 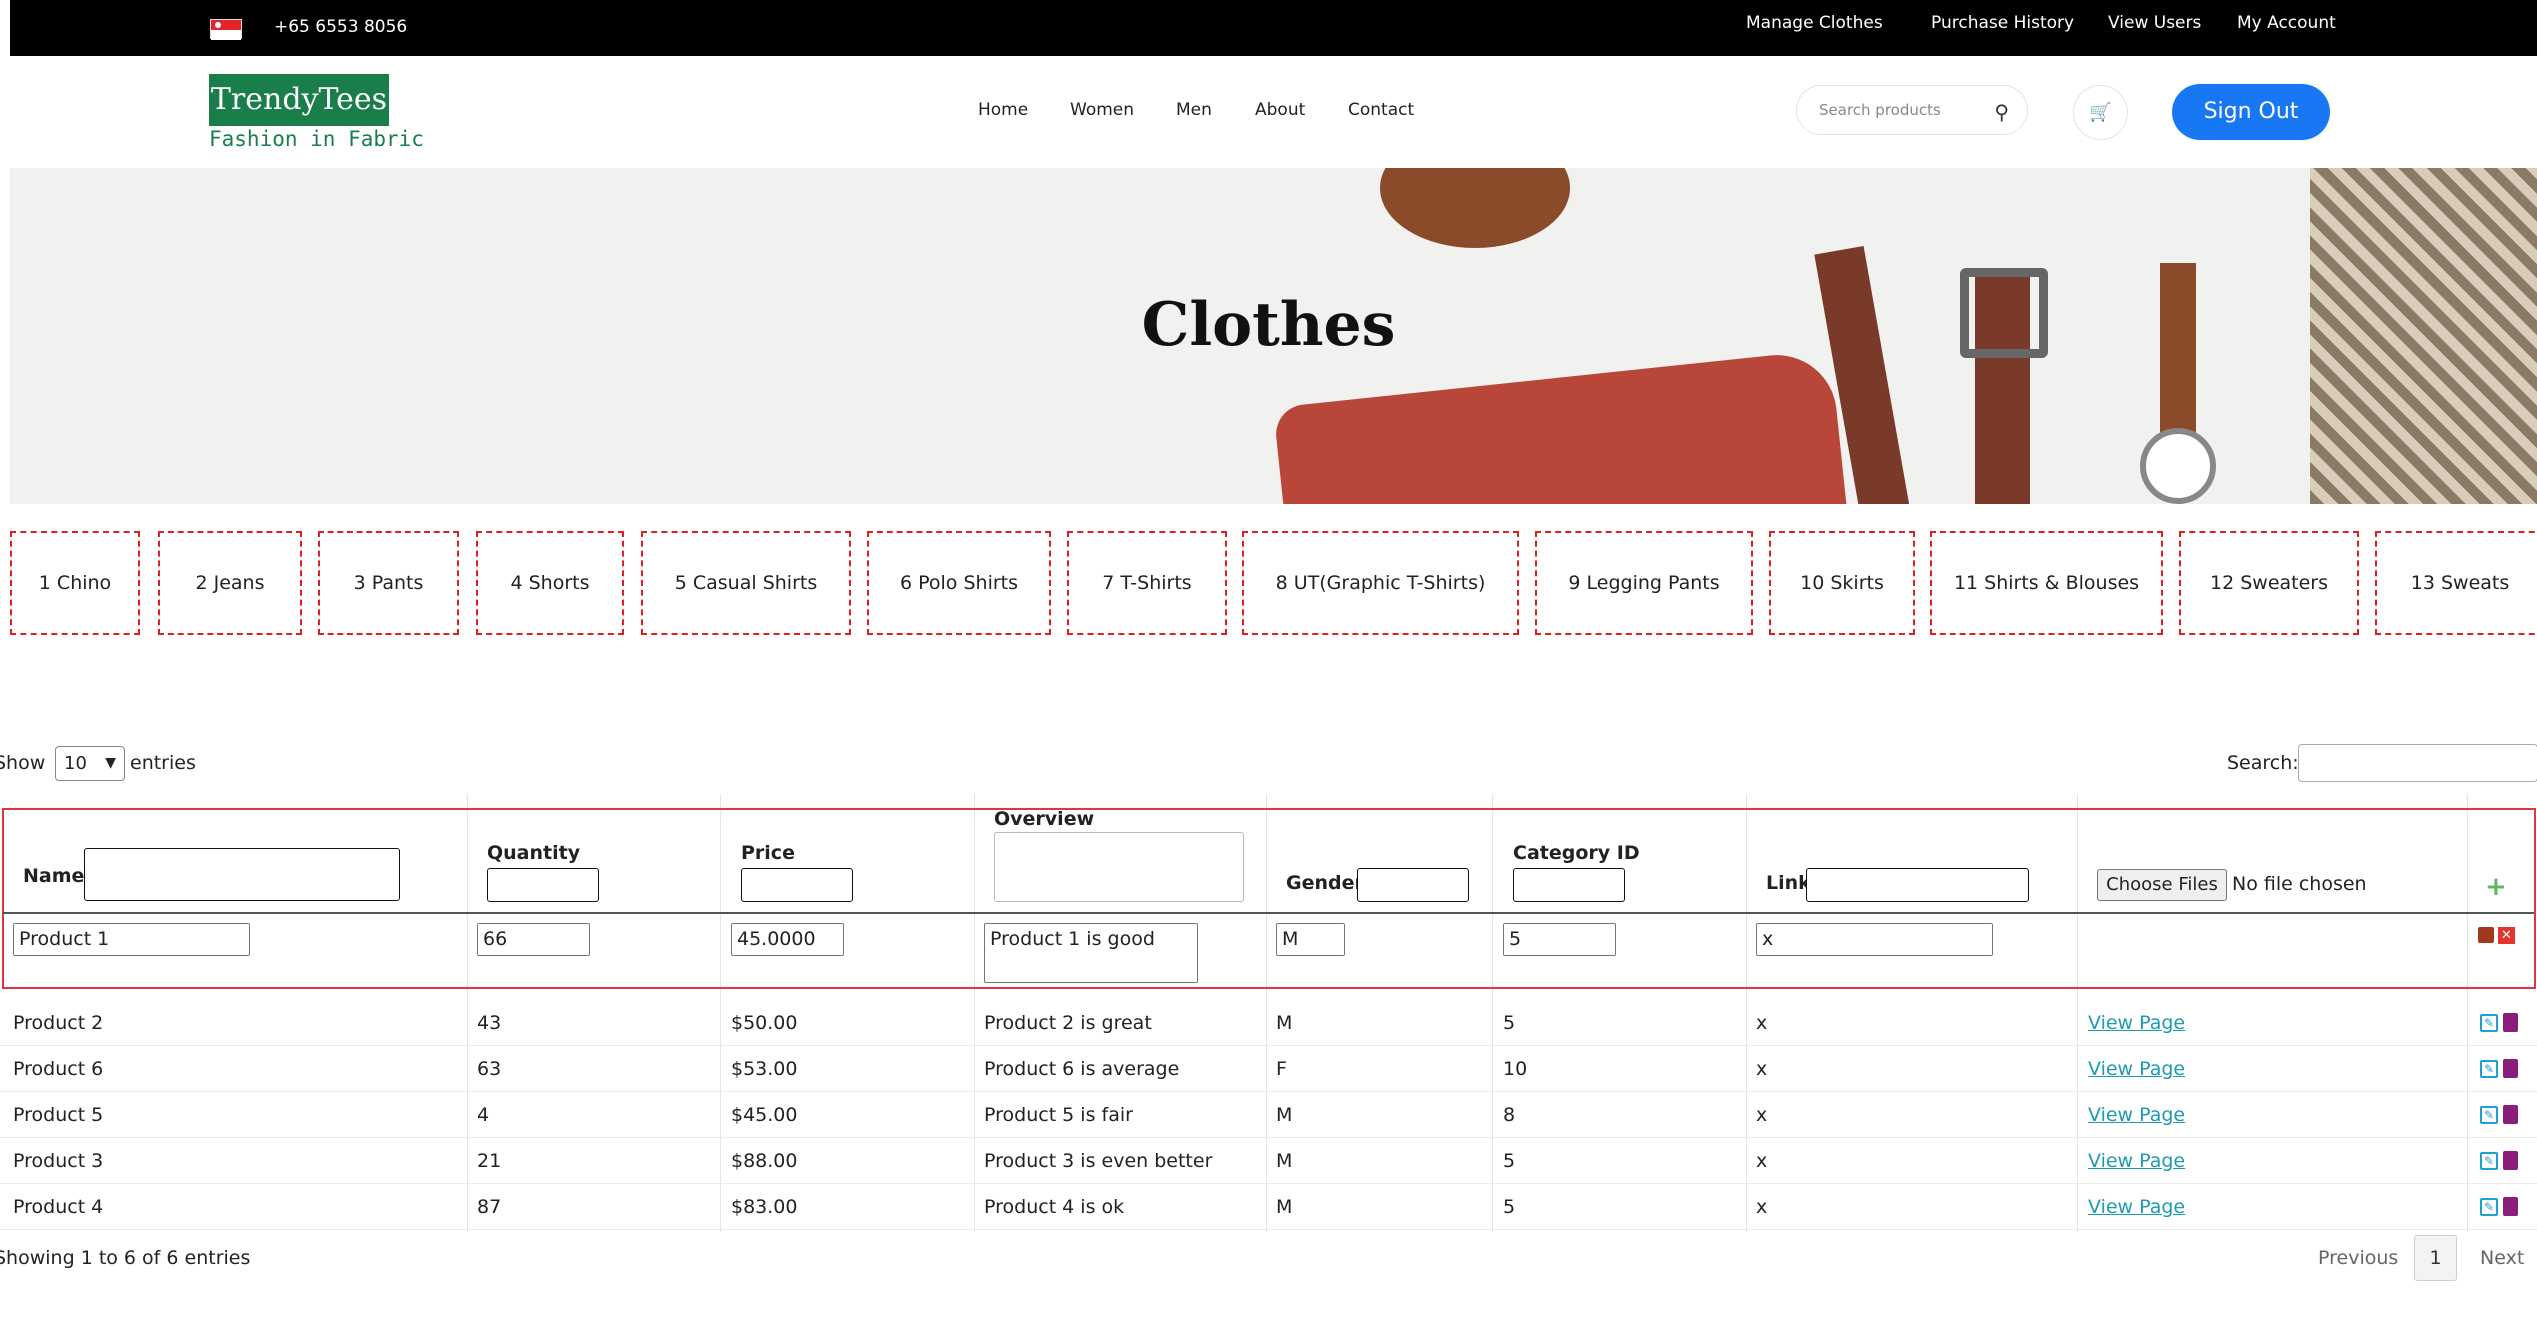 What do you see at coordinates (768, 853) in the screenshot?
I see `column-header-price: Price` at bounding box center [768, 853].